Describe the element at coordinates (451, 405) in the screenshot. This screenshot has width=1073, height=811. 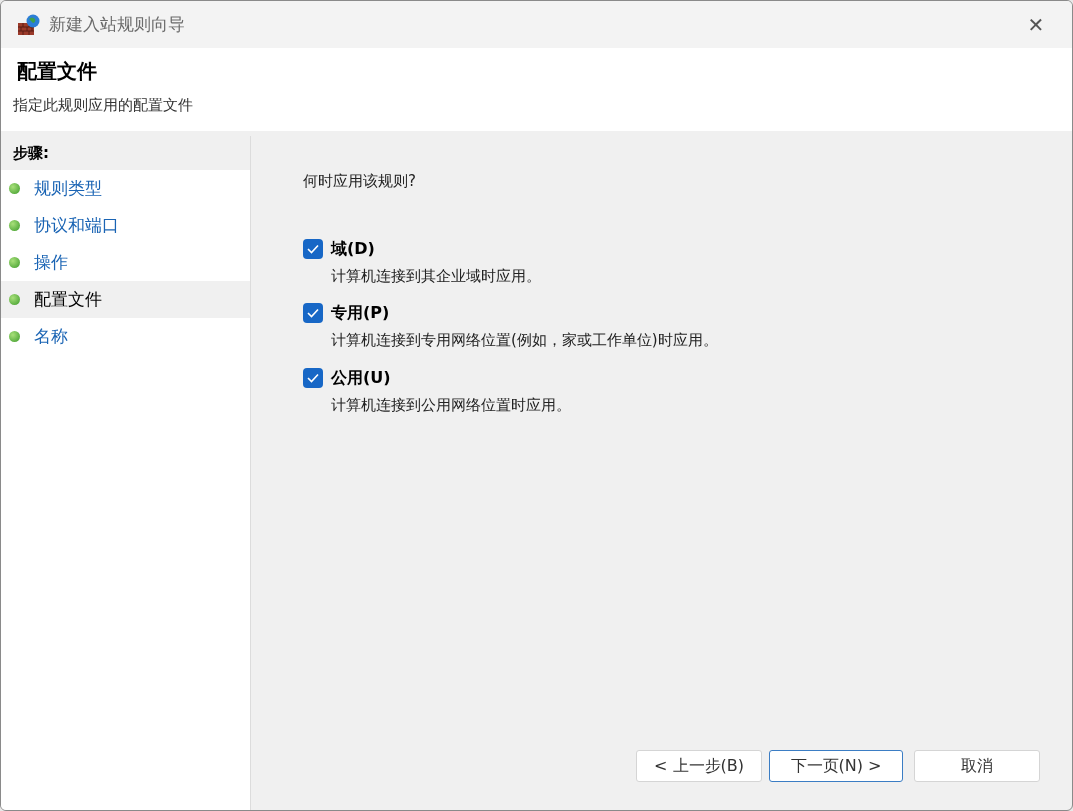
I see `profile-description: 计算机连接到公用网络位置时应用。` at that location.